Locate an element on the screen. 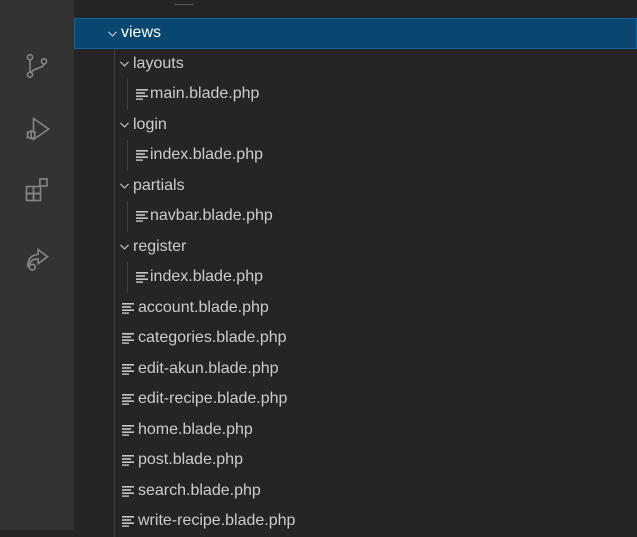 The width and height of the screenshot is (637, 537). tree-folder-row: views is located at coordinates (355, 33).